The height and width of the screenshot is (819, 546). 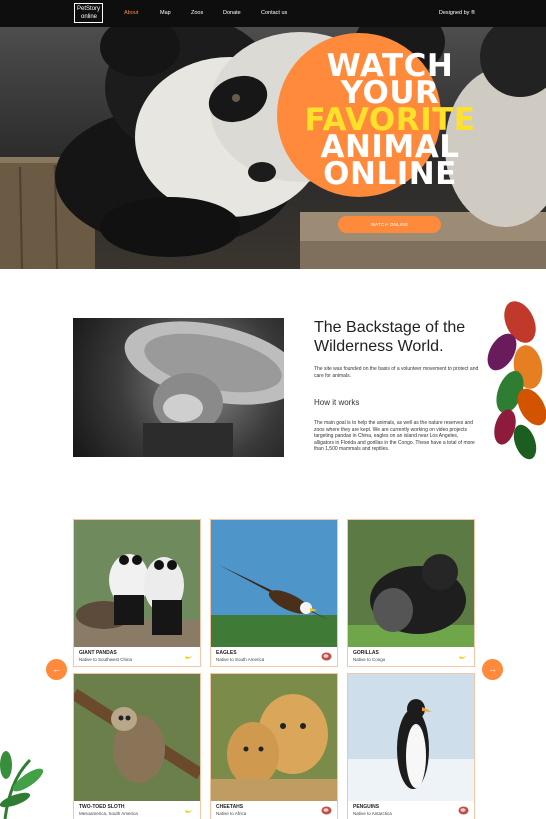 I want to click on nav-link-zoos: Zoos, so click(x=197, y=13).